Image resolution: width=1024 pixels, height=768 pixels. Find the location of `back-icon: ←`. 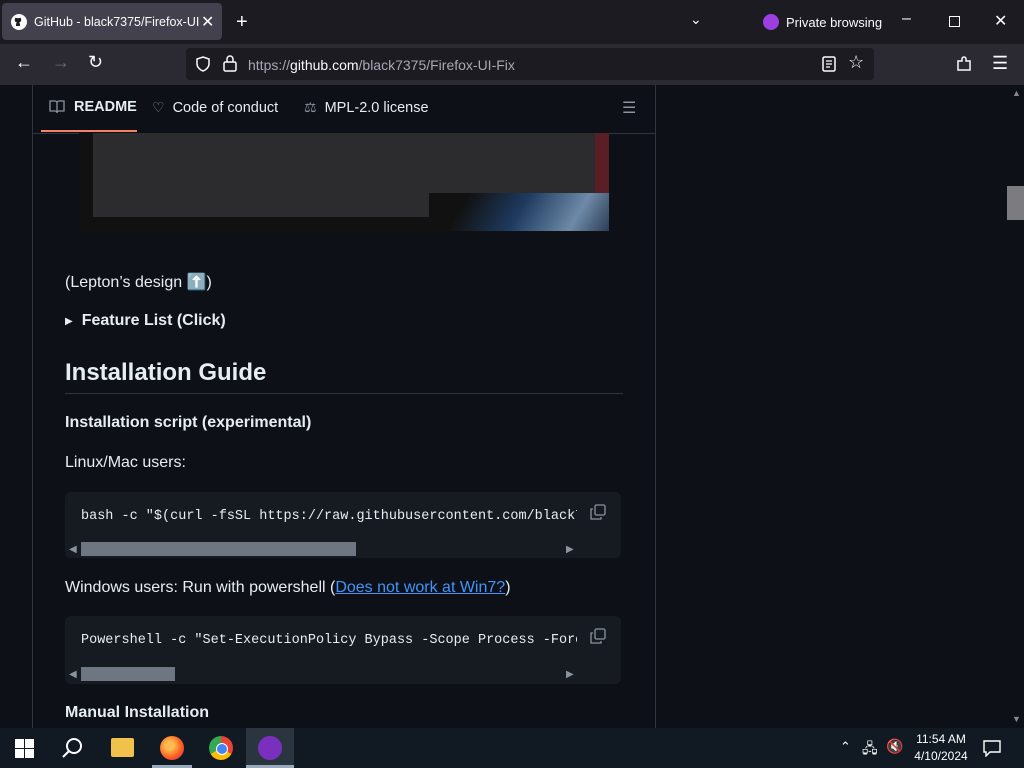

back-icon: ← is located at coordinates (24, 62).